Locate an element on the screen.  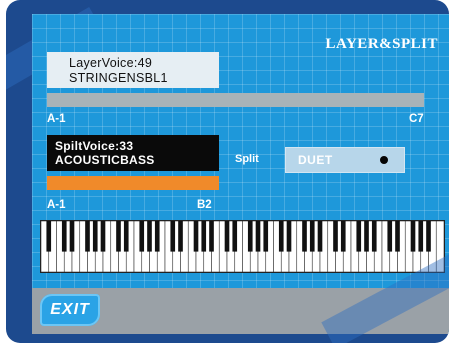
layer-voice-label: LayerVoice:49 is located at coordinates (111, 63).